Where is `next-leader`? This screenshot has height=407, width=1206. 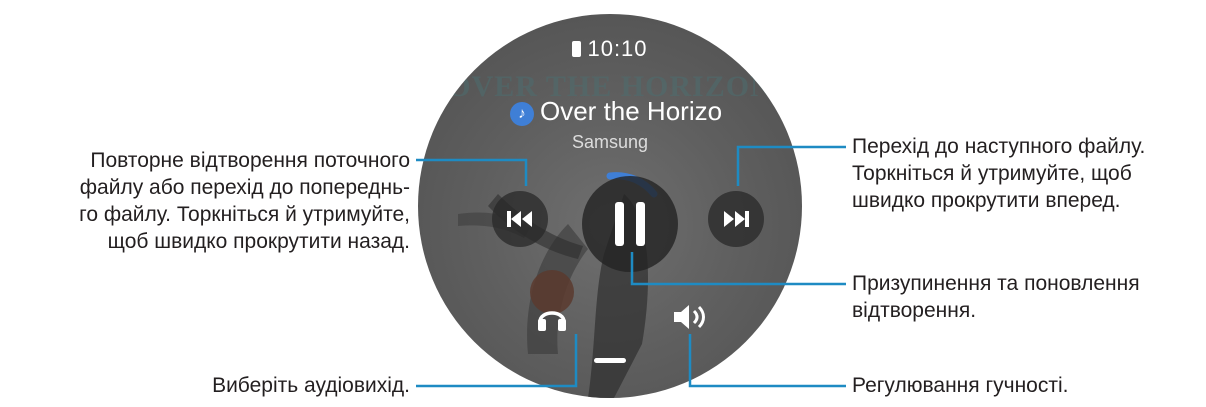
next-leader is located at coordinates (791, 165).